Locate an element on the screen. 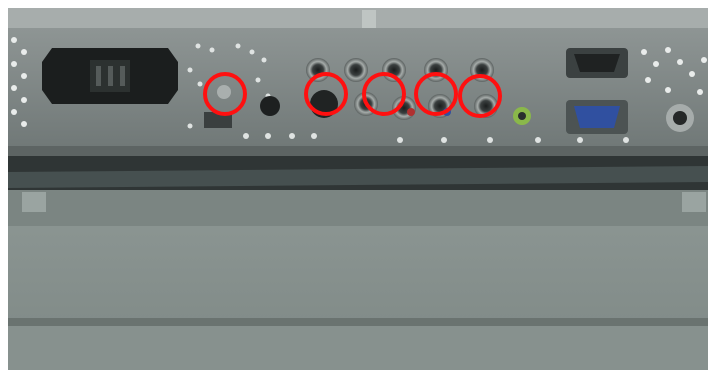 The height and width of the screenshot is (378, 716). housing-tab-right is located at coordinates (694, 202).